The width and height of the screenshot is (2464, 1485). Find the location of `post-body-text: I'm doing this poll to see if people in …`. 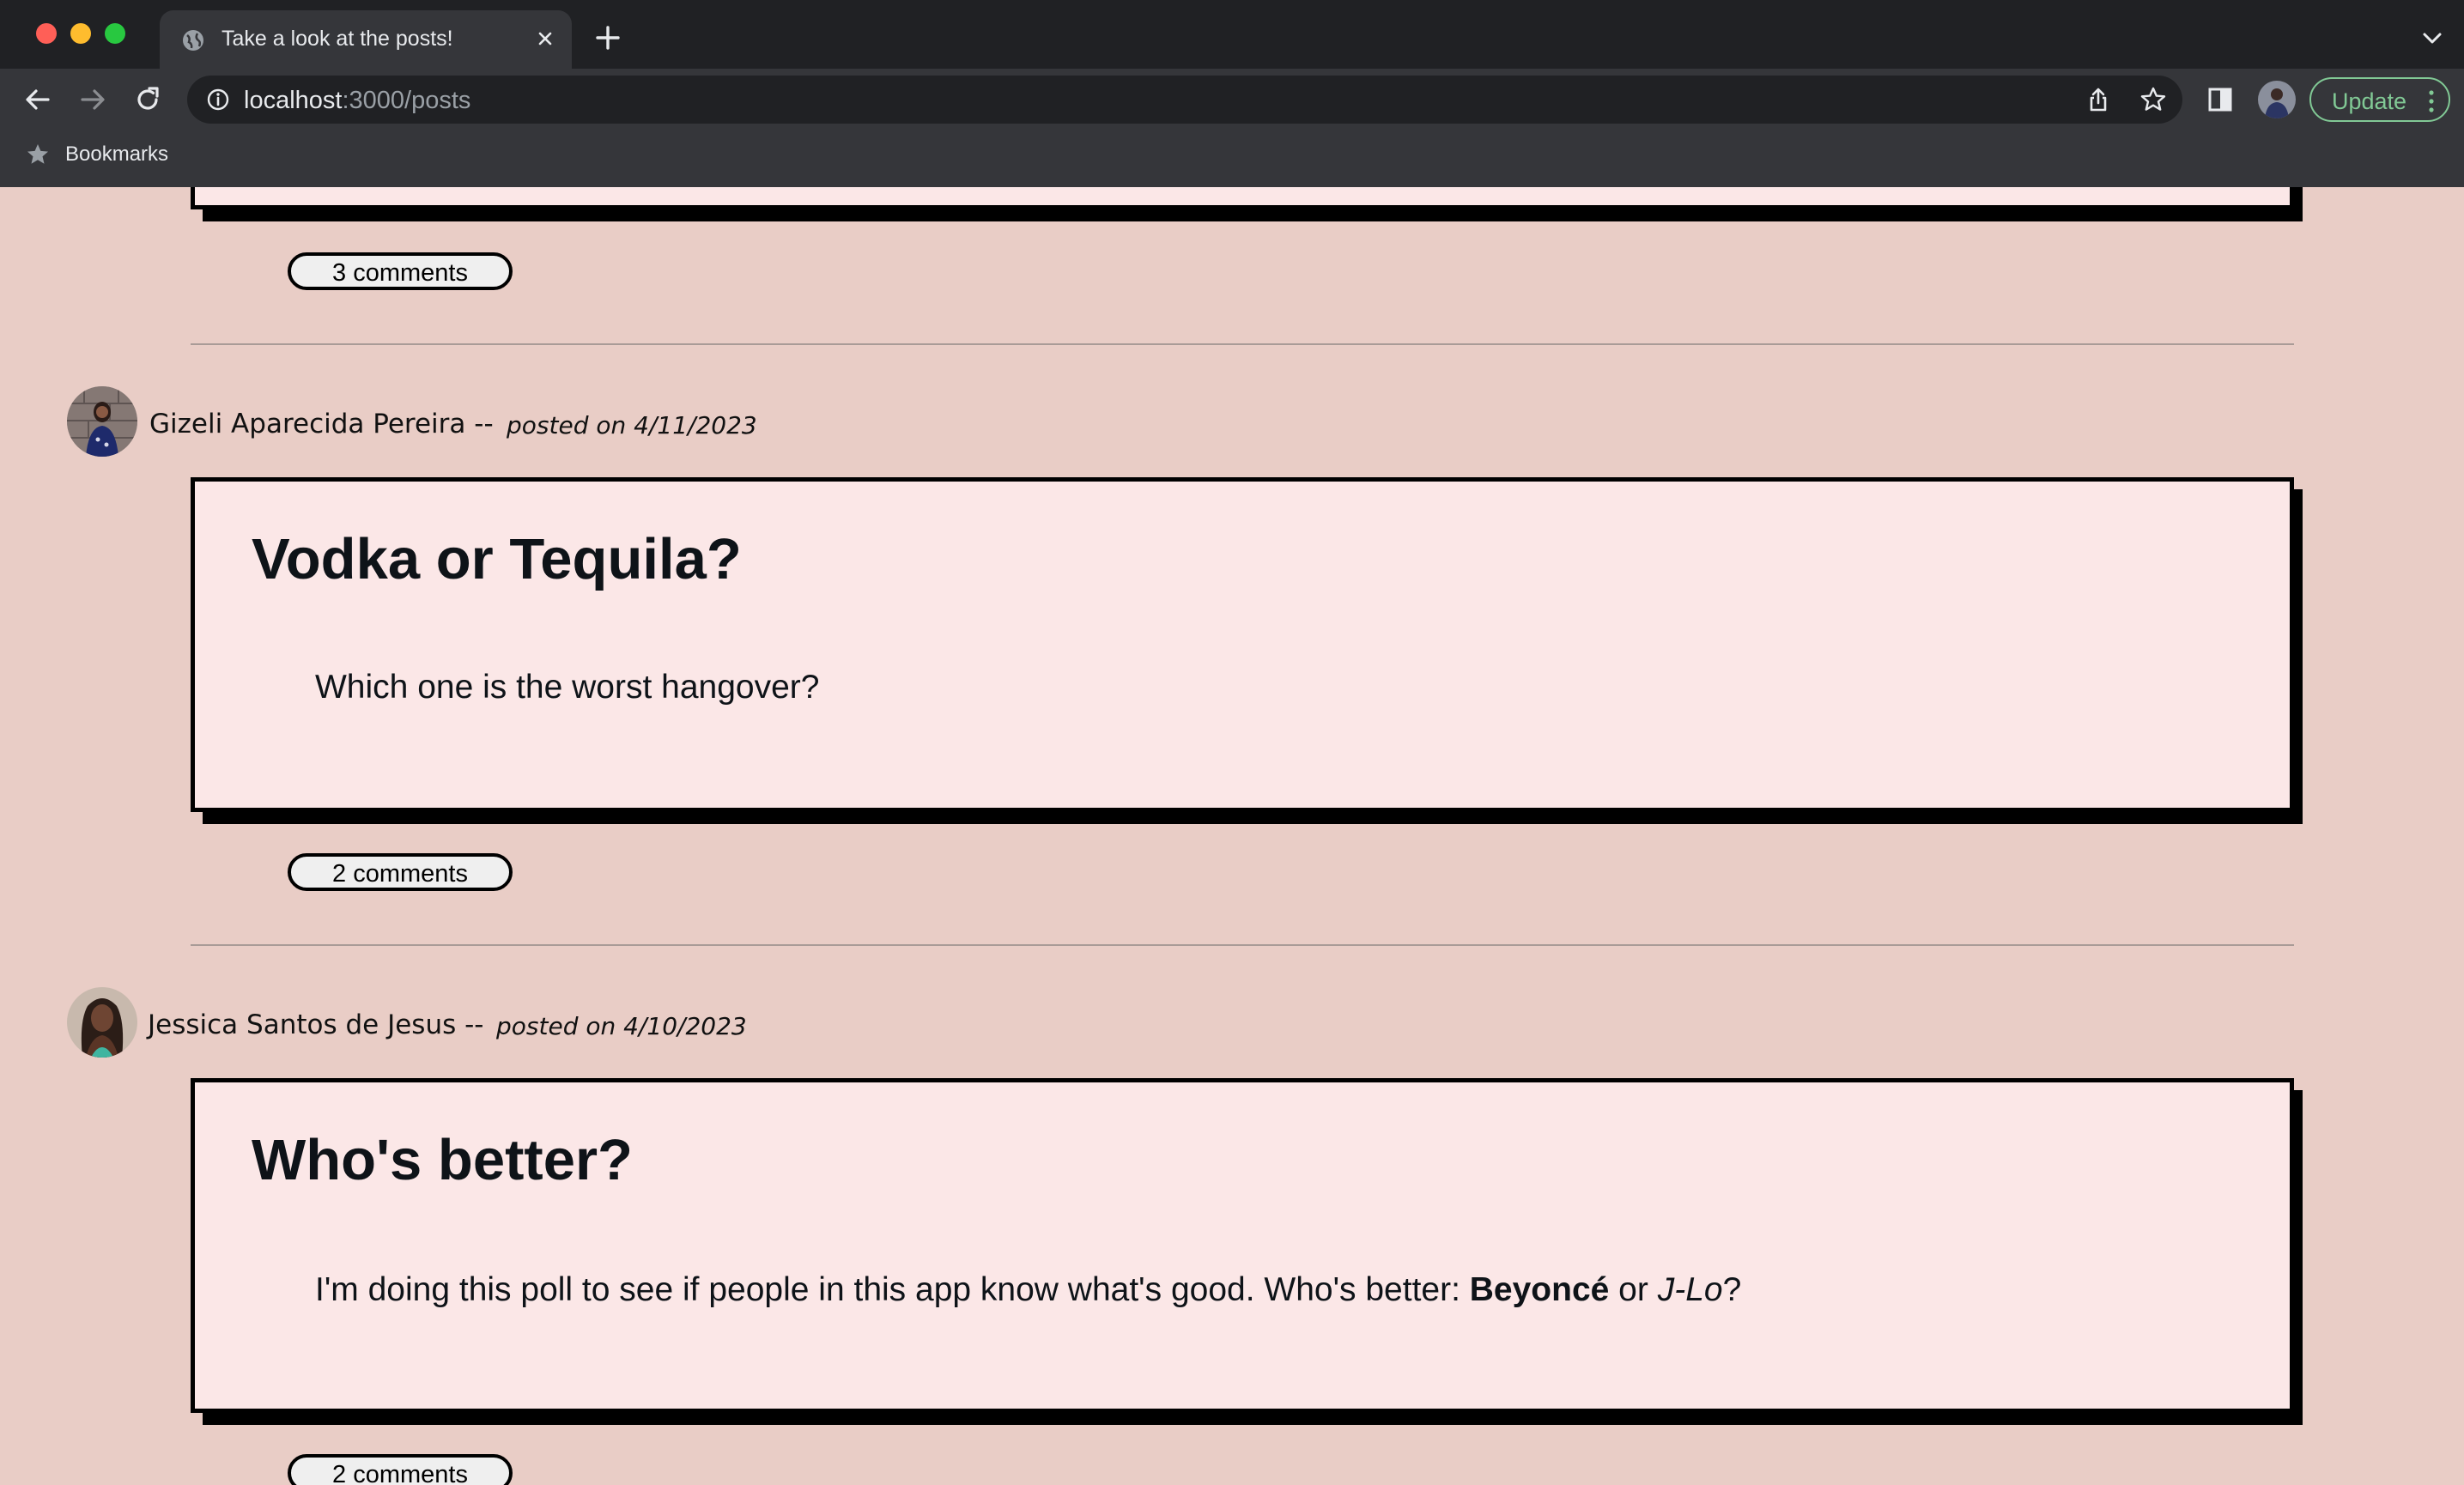

post-body-text: I'm doing this poll to see if people in … is located at coordinates (892, 1289).